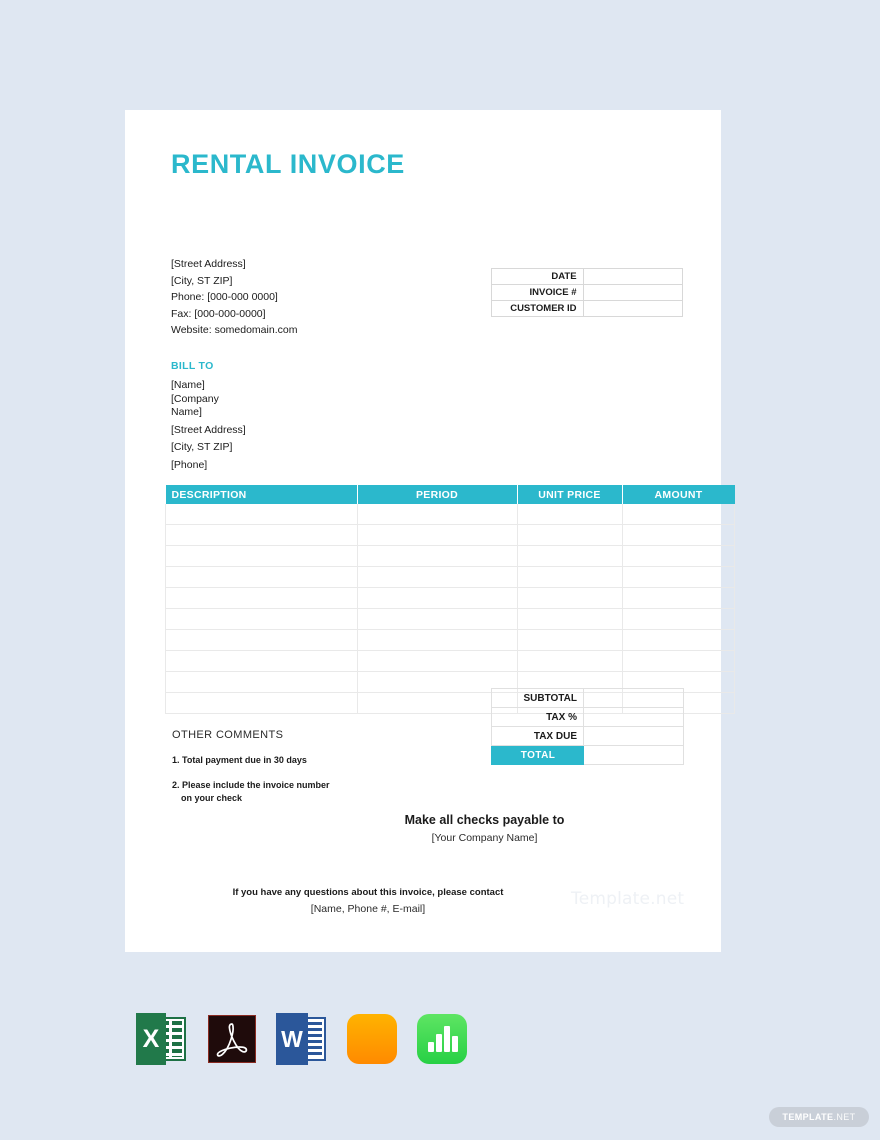 The width and height of the screenshot is (880, 1140). What do you see at coordinates (537, 736) in the screenshot?
I see `totals-label: TAX DUE` at bounding box center [537, 736].